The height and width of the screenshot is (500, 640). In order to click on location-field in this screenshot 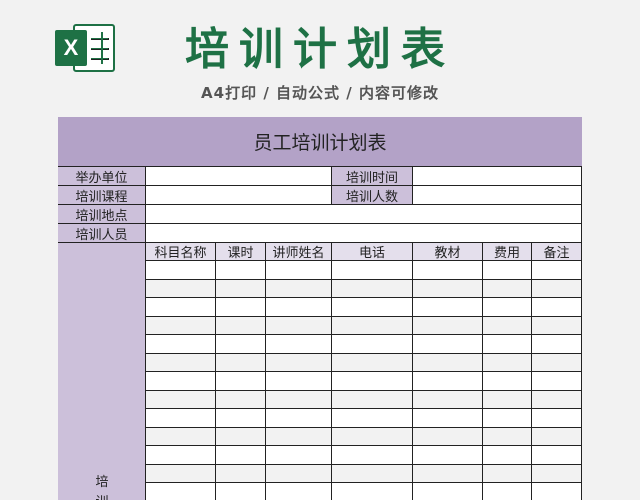, I will do `click(364, 214)`.